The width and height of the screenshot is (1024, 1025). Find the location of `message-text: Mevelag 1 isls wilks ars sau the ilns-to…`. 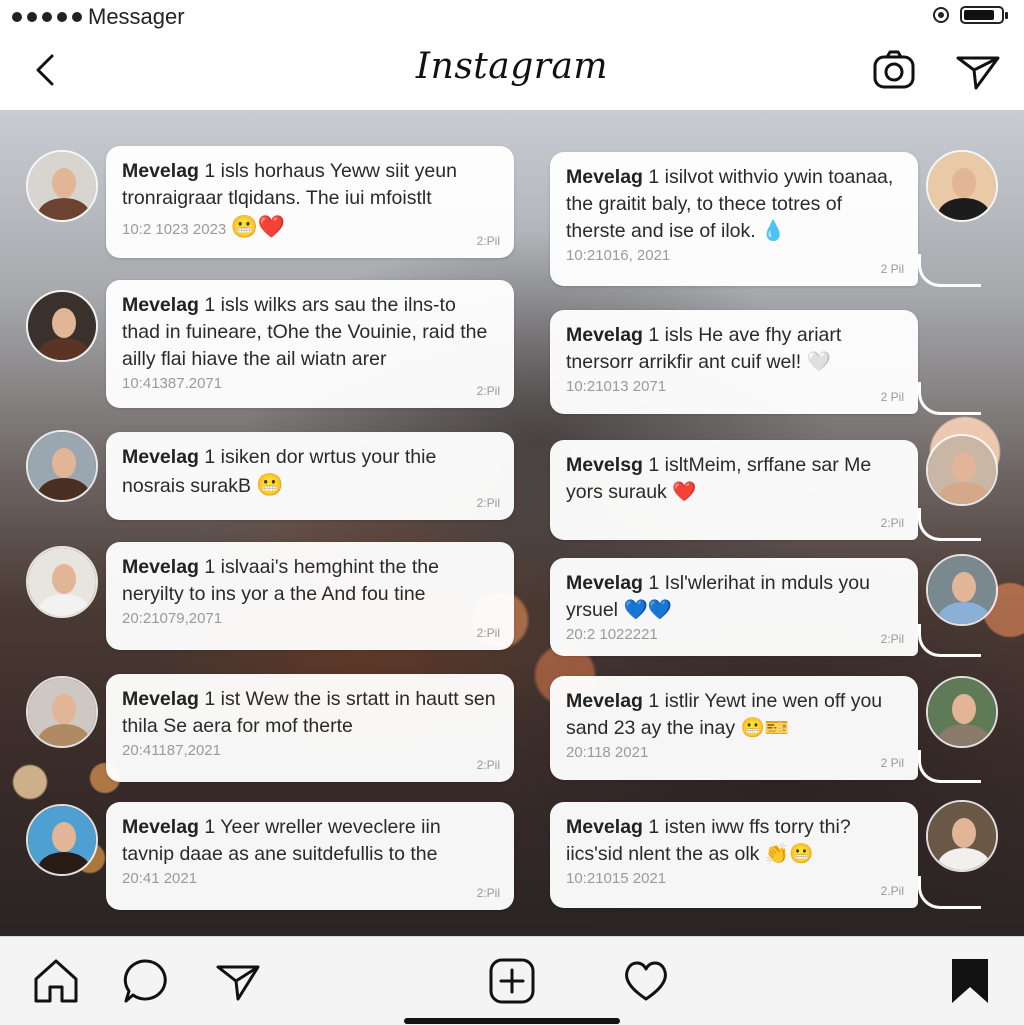

message-text: Mevelag 1 isls wilks ars sau the ilns-to… is located at coordinates (310, 332).